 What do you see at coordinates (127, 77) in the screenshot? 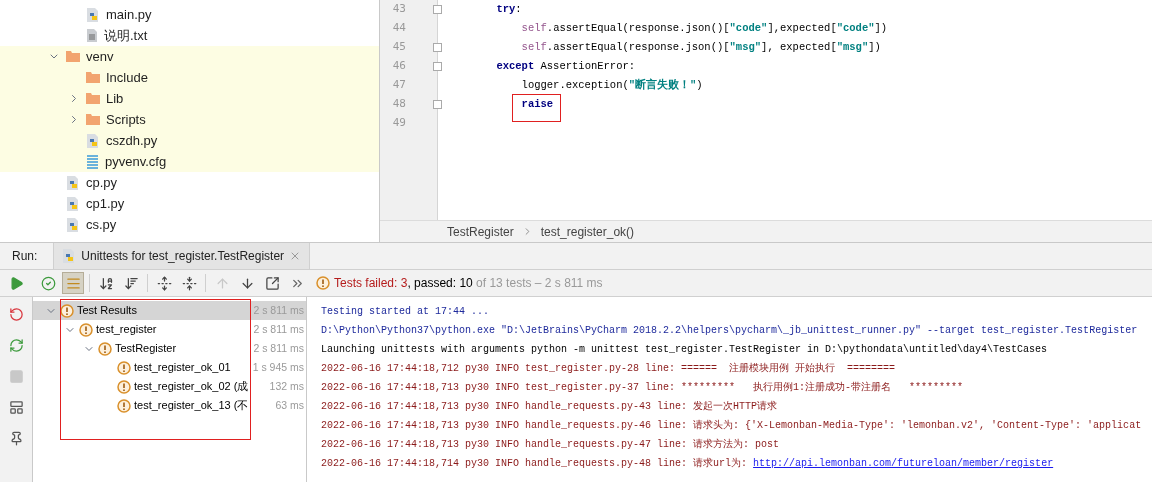
I see `tree-item-label: Include` at bounding box center [127, 77].